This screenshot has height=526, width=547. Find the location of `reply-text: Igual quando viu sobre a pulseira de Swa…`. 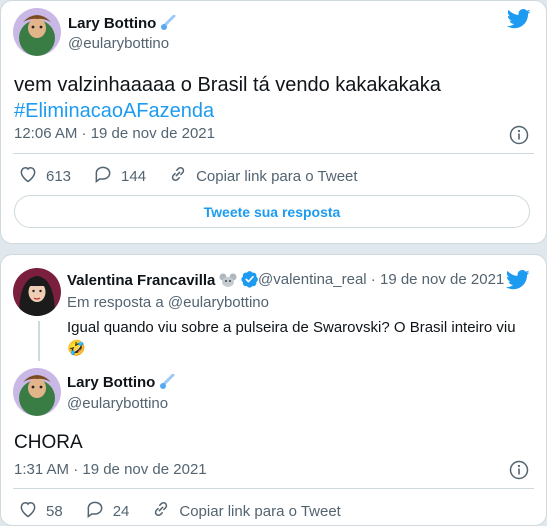

reply-text: Igual quando viu sobre a pulseira de Swa… is located at coordinates (302, 338).